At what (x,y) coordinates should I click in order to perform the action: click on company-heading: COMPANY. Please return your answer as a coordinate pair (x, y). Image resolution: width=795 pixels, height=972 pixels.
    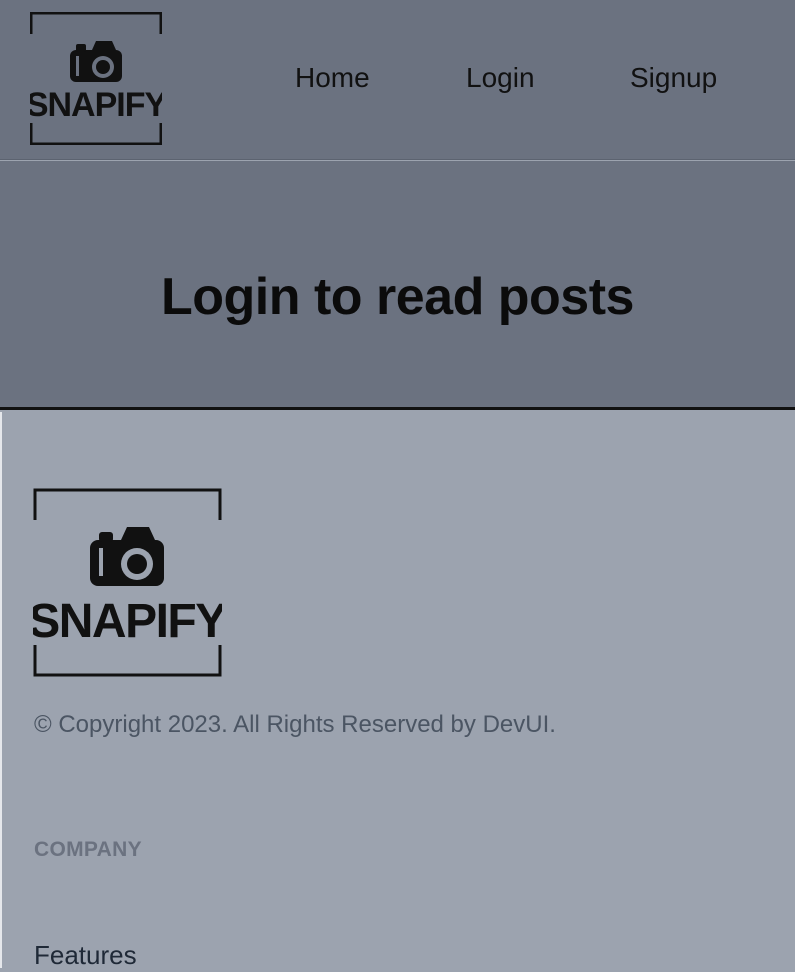
    Looking at the image, I should click on (88, 849).